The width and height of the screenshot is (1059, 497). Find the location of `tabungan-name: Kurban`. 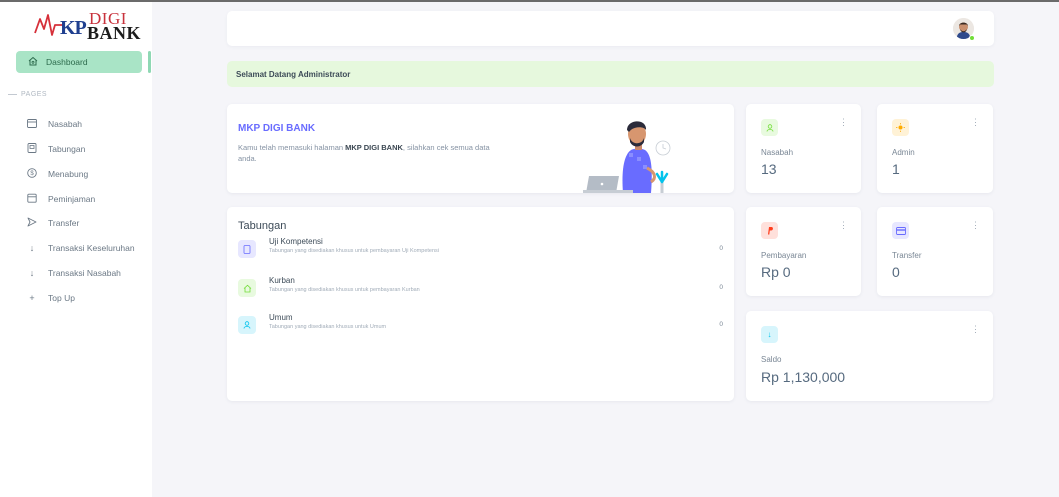

tabungan-name: Kurban is located at coordinates (282, 280).